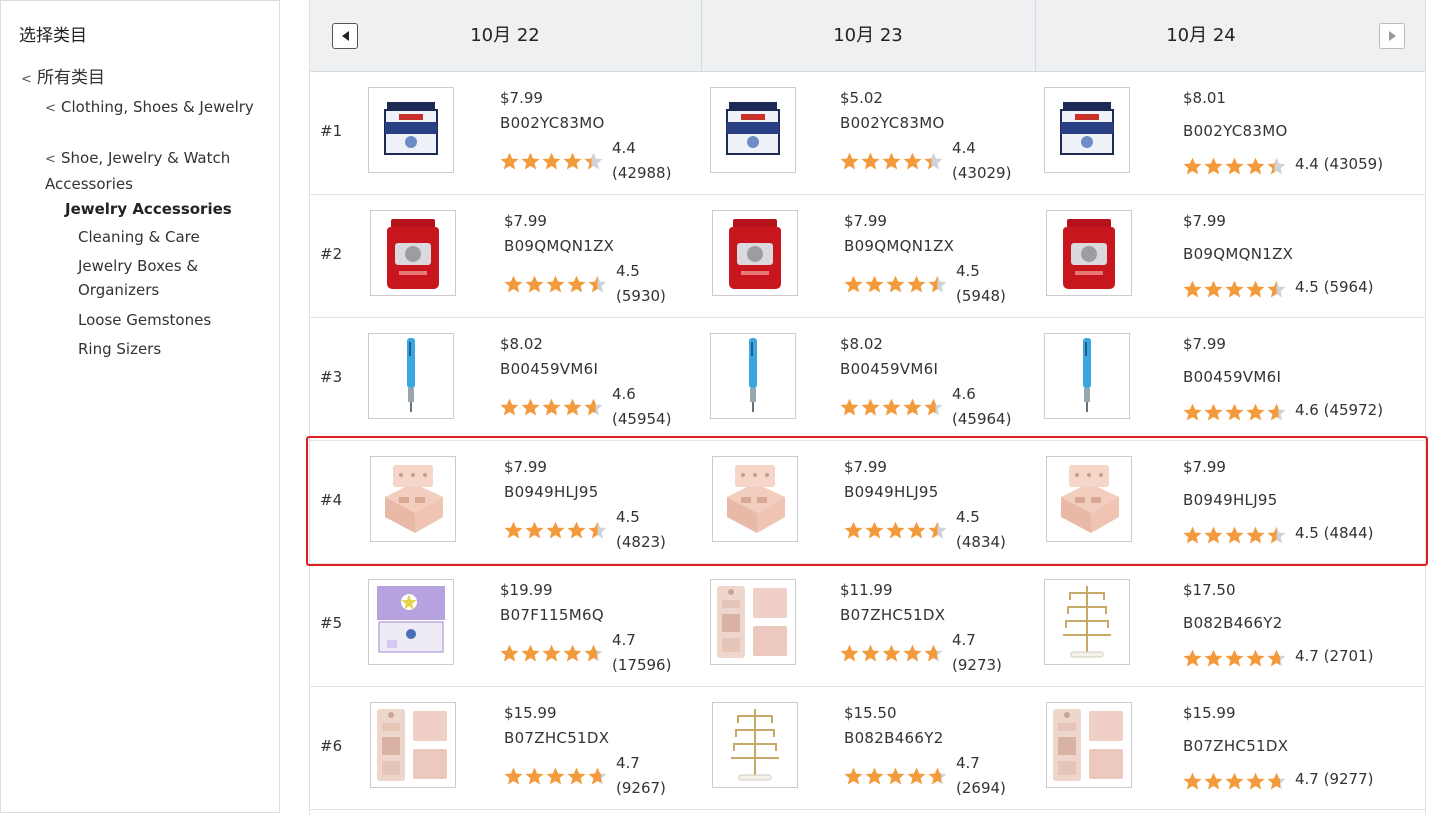 Image resolution: width=1431 pixels, height=815 pixels. What do you see at coordinates (173, 237) in the screenshot?
I see `subcategory-cleaning-care: Cleaning & Care` at bounding box center [173, 237].